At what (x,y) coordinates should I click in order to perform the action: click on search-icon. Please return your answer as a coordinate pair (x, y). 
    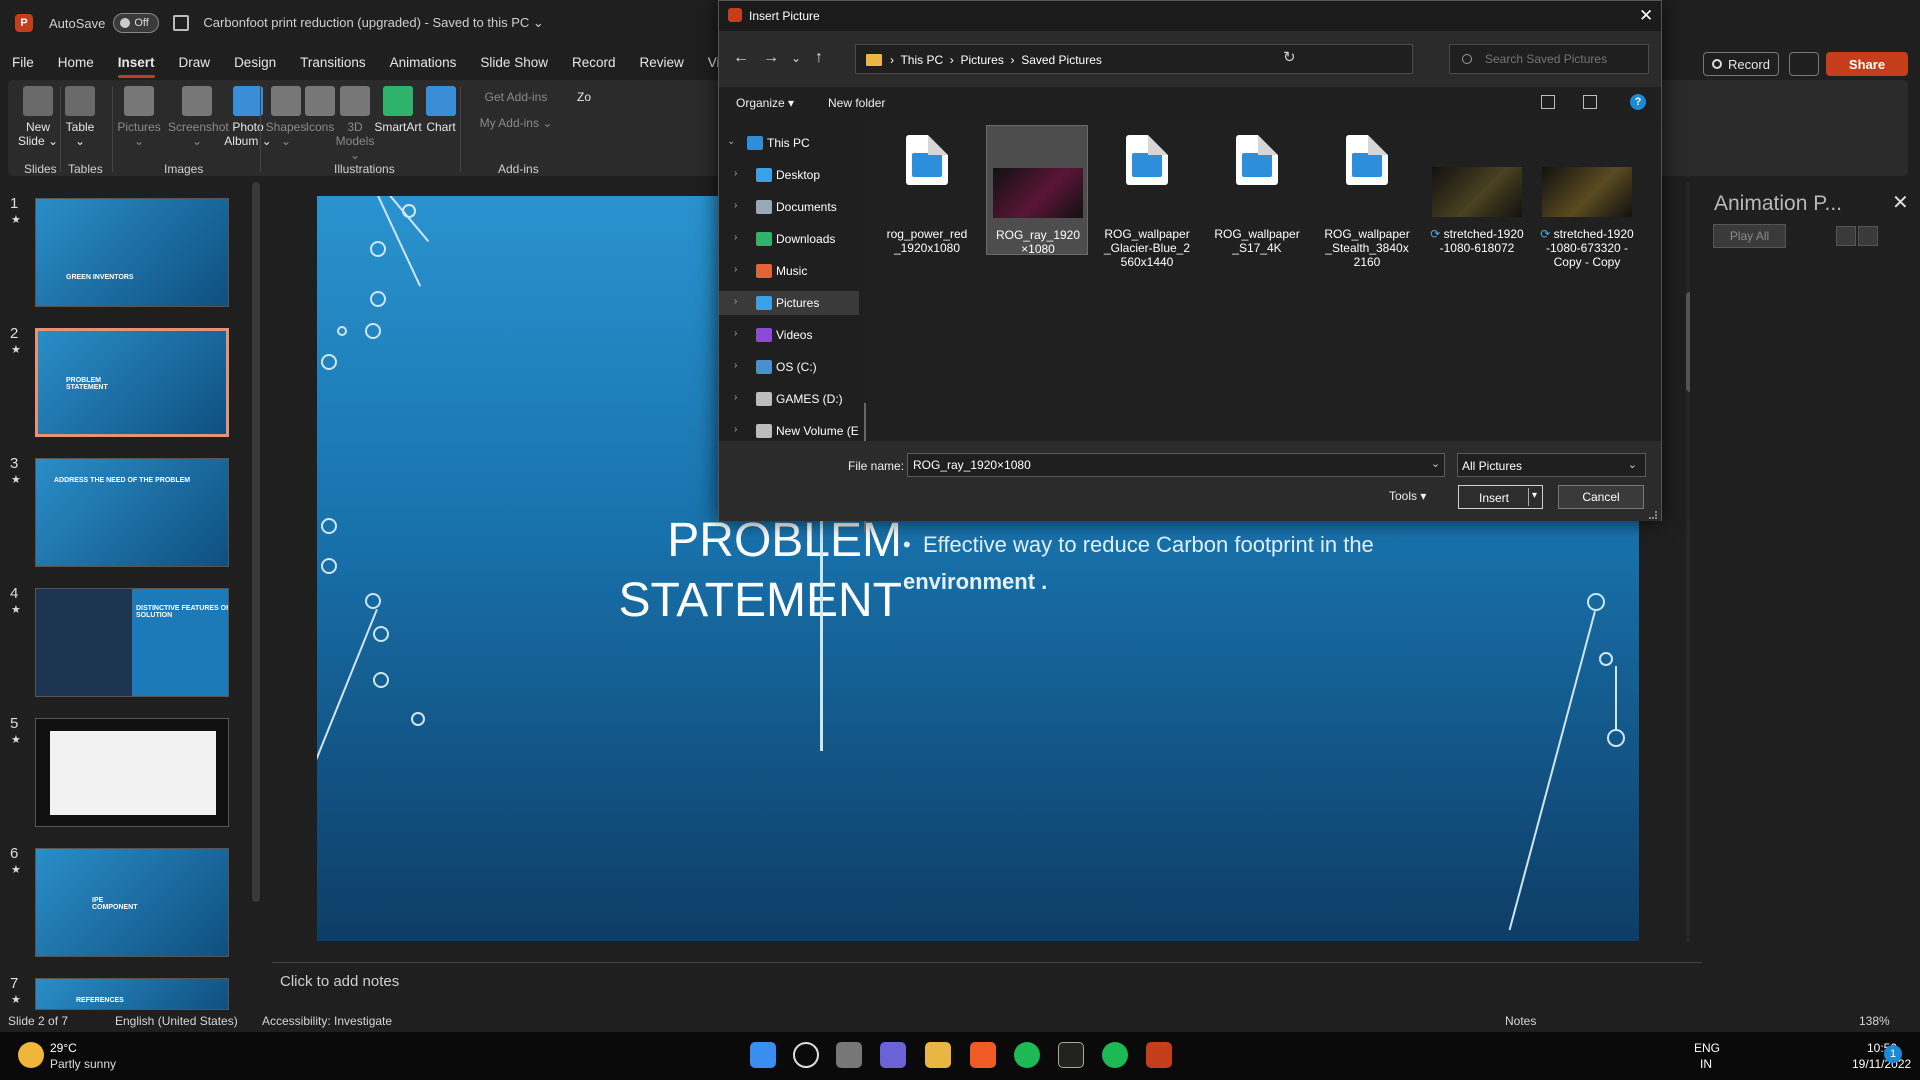
    Looking at the image, I should click on (806, 1055).